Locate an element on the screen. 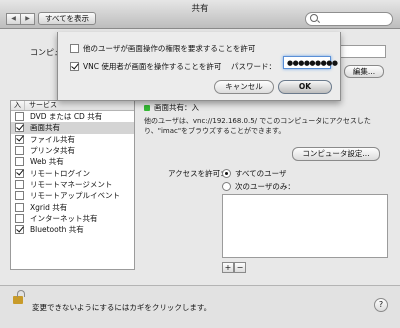 This screenshot has width=400, height=328. service-label: リモートログイン is located at coordinates (60, 173).